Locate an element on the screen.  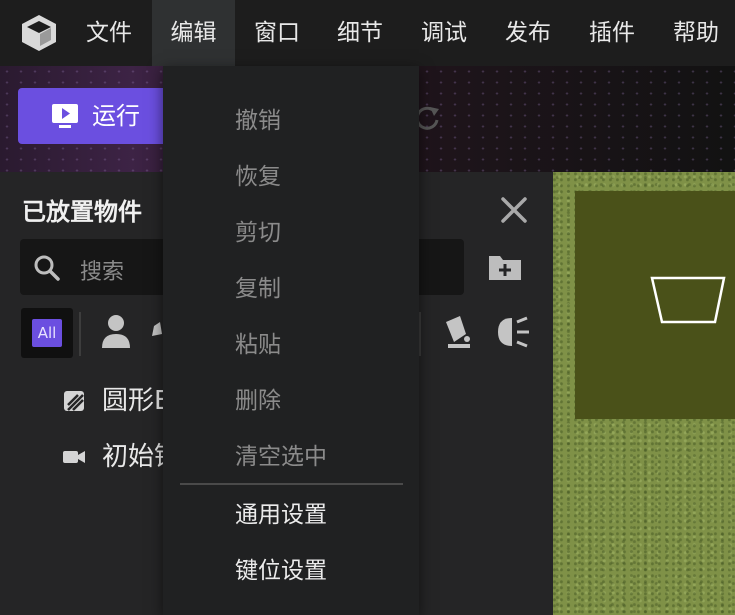
camera-icon is located at coordinates (74, 457).